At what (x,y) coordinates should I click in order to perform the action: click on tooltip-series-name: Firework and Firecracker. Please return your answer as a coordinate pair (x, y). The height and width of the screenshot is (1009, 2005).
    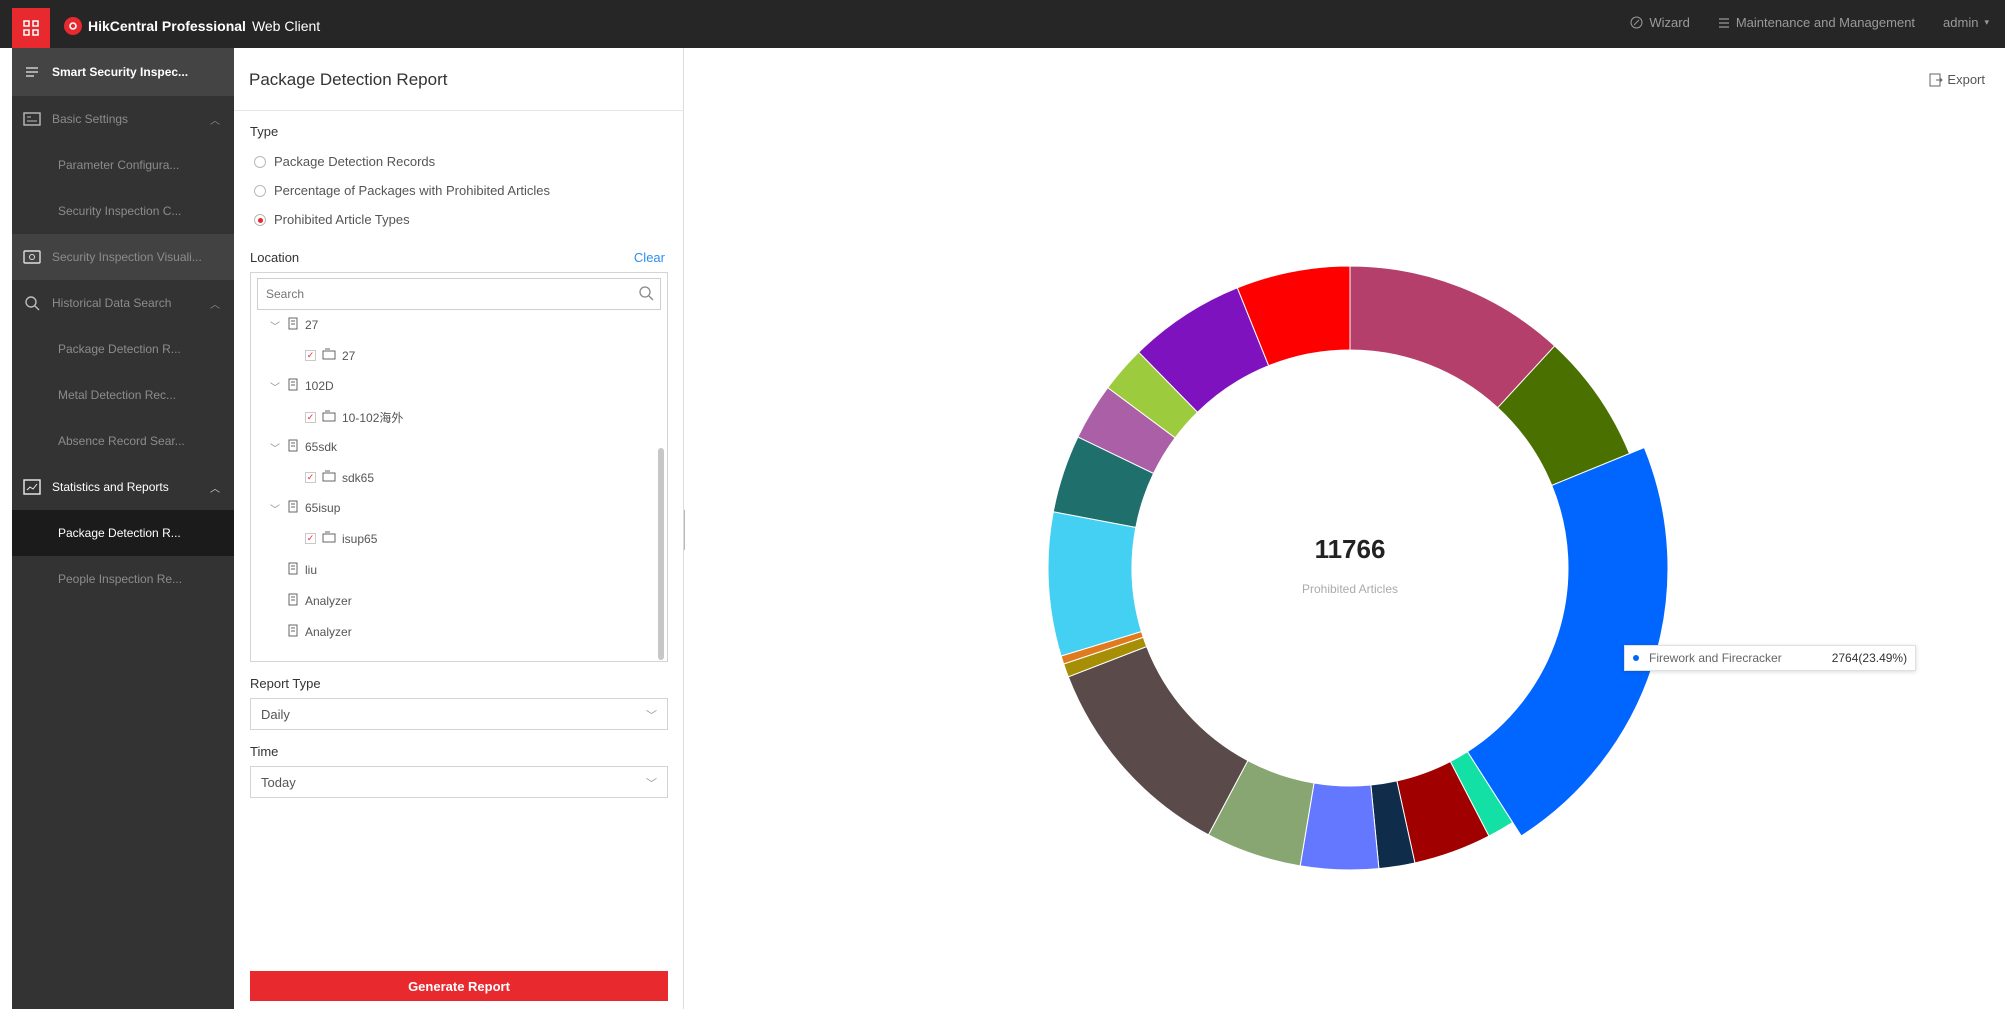
    Looking at the image, I should click on (1715, 658).